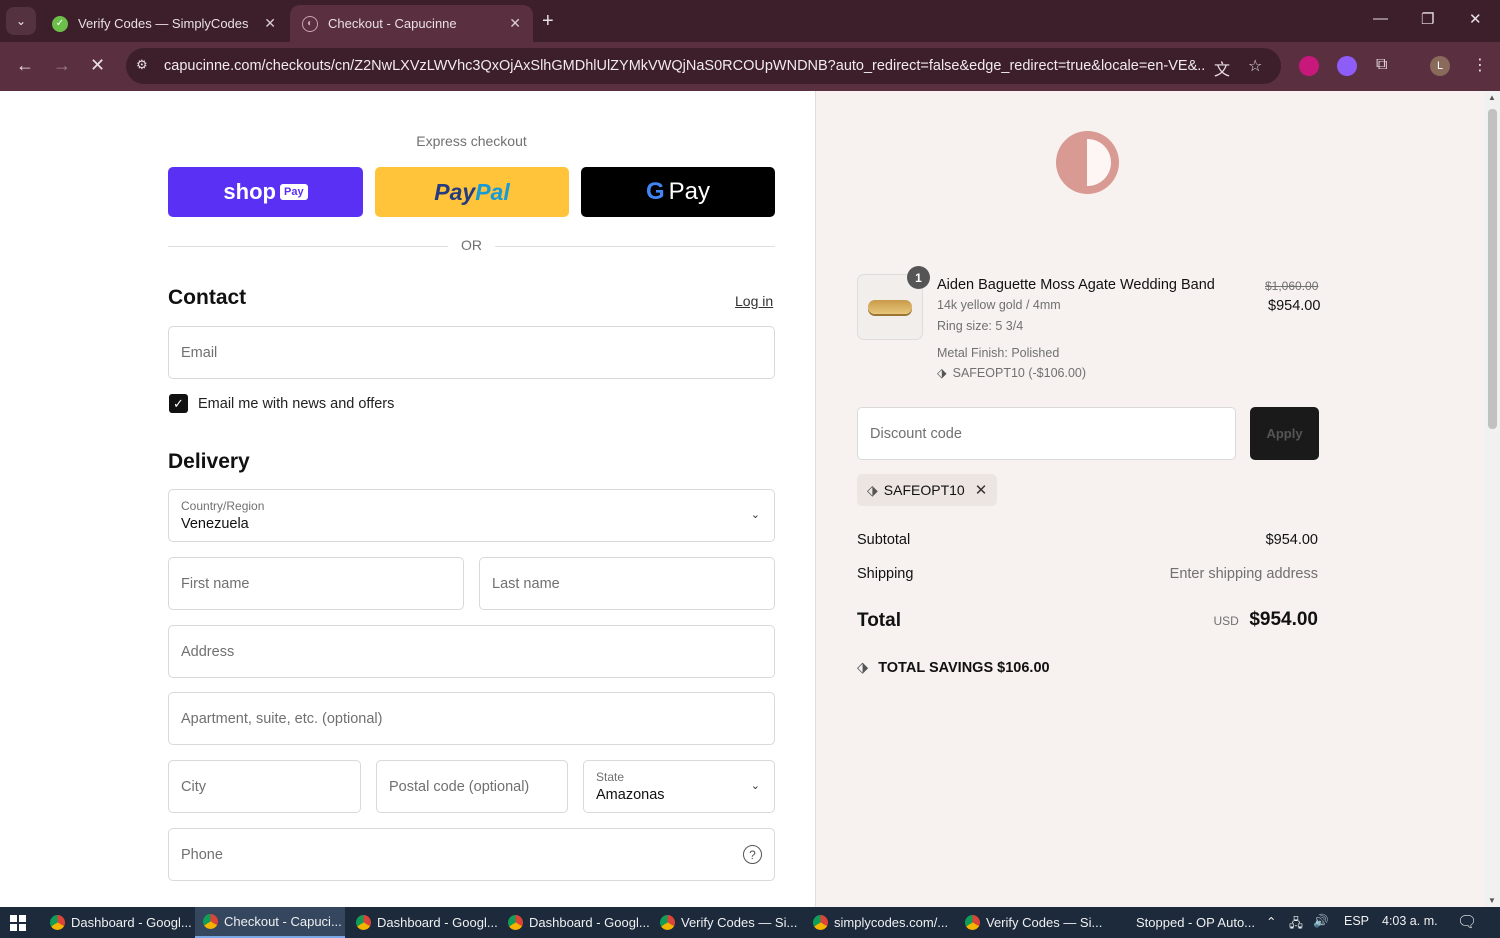 The width and height of the screenshot is (1500, 938). I want to click on scroll-down-icon: ▼, so click(1492, 900).